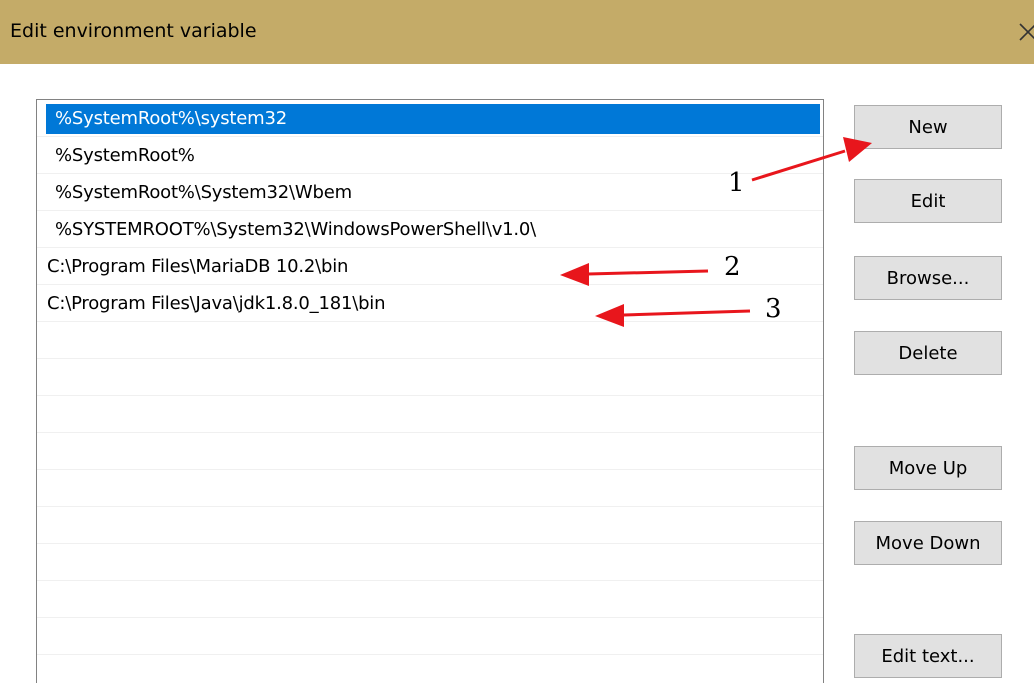 This screenshot has width=1034, height=683. I want to click on window-title: Edit environment variable, so click(133, 31).